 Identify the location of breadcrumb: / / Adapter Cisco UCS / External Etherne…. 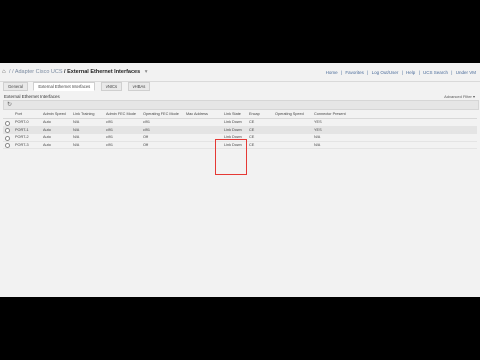
(78, 72).